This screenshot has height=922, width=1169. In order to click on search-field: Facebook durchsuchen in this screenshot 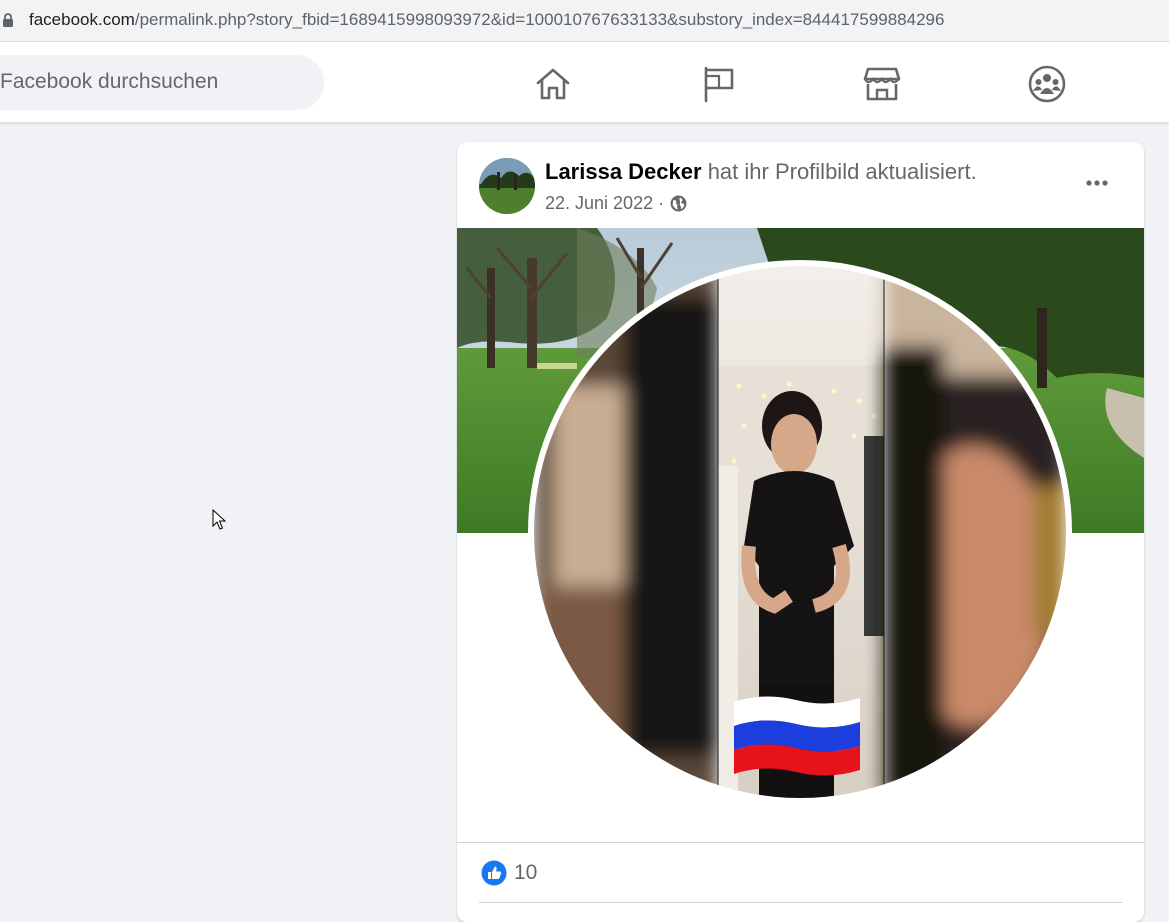, I will do `click(162, 82)`.